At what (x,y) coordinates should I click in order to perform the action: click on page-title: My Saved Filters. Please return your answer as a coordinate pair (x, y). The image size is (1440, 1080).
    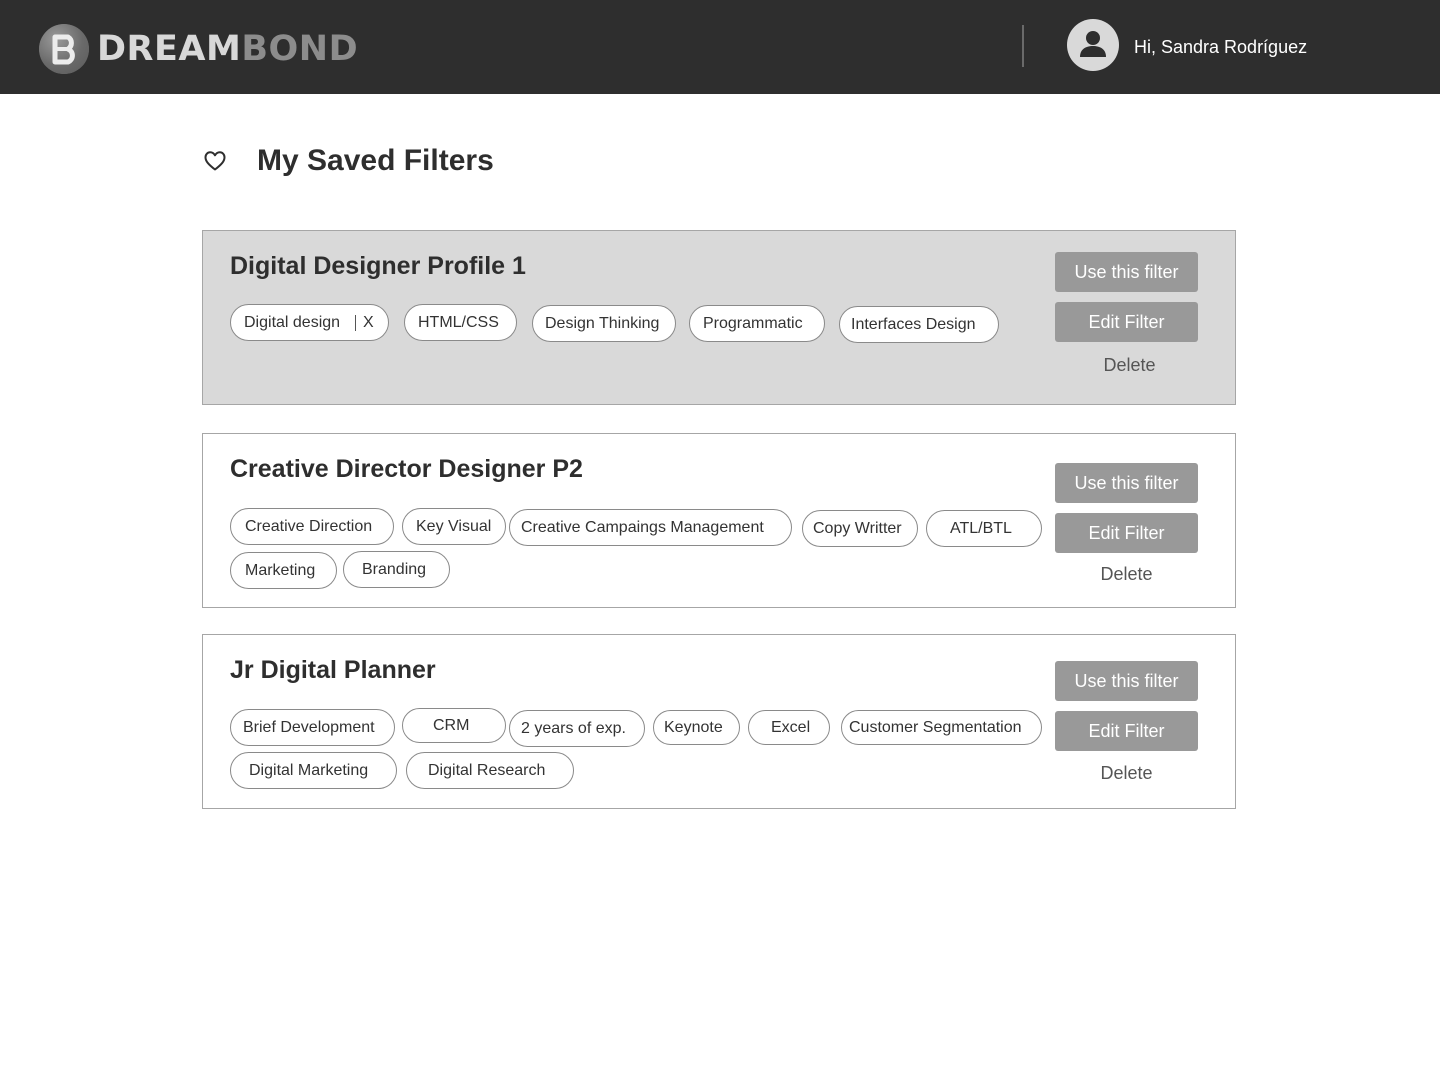
    Looking at the image, I should click on (375, 160).